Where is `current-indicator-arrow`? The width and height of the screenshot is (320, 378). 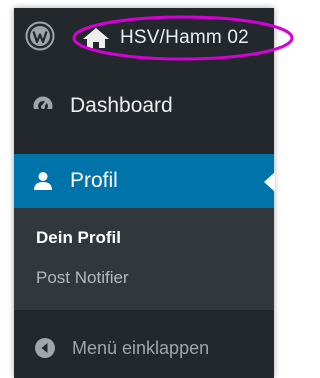 current-indicator-arrow is located at coordinates (269, 182).